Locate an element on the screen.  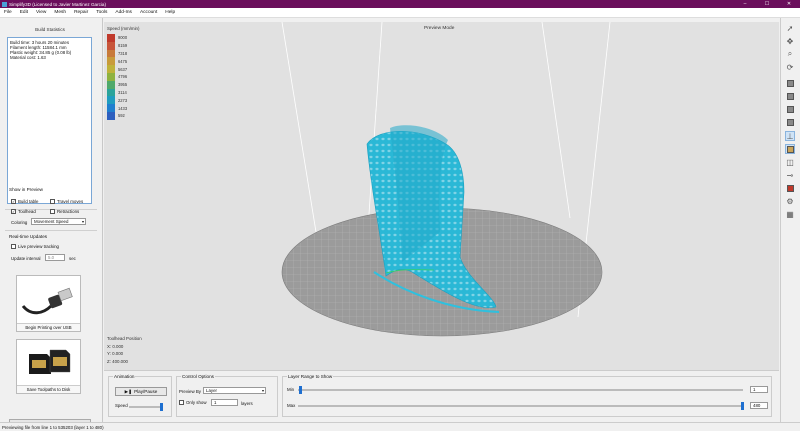
speed-legend-row: 3114 is located at coordinates (117, 92).